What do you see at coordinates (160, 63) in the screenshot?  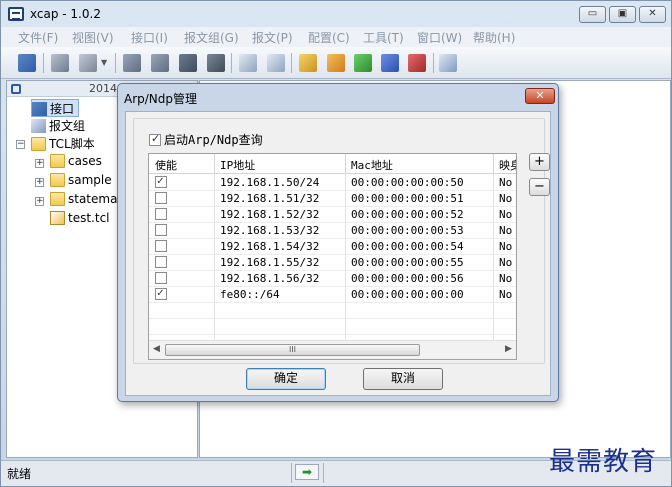 I see `receive-icon` at bounding box center [160, 63].